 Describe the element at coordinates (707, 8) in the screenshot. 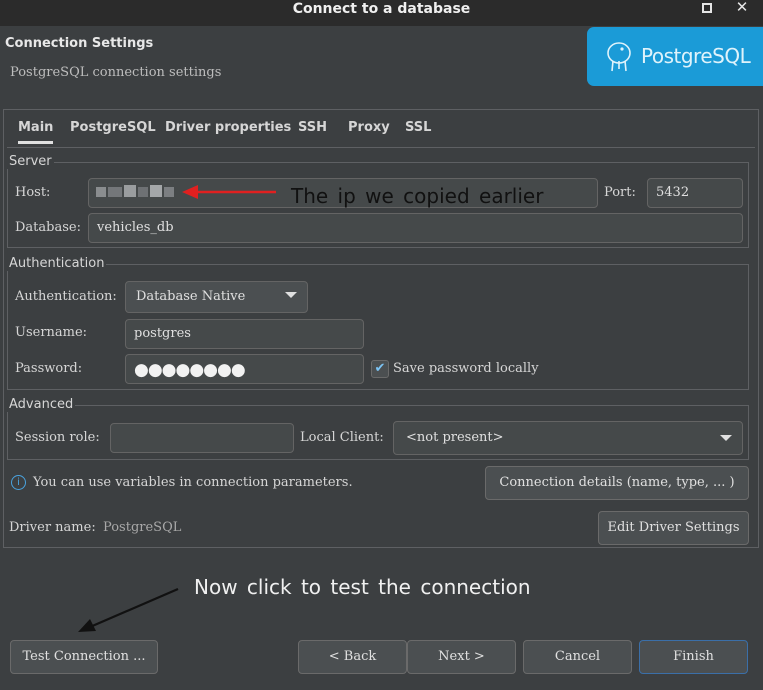

I see `maximize-icon` at that location.